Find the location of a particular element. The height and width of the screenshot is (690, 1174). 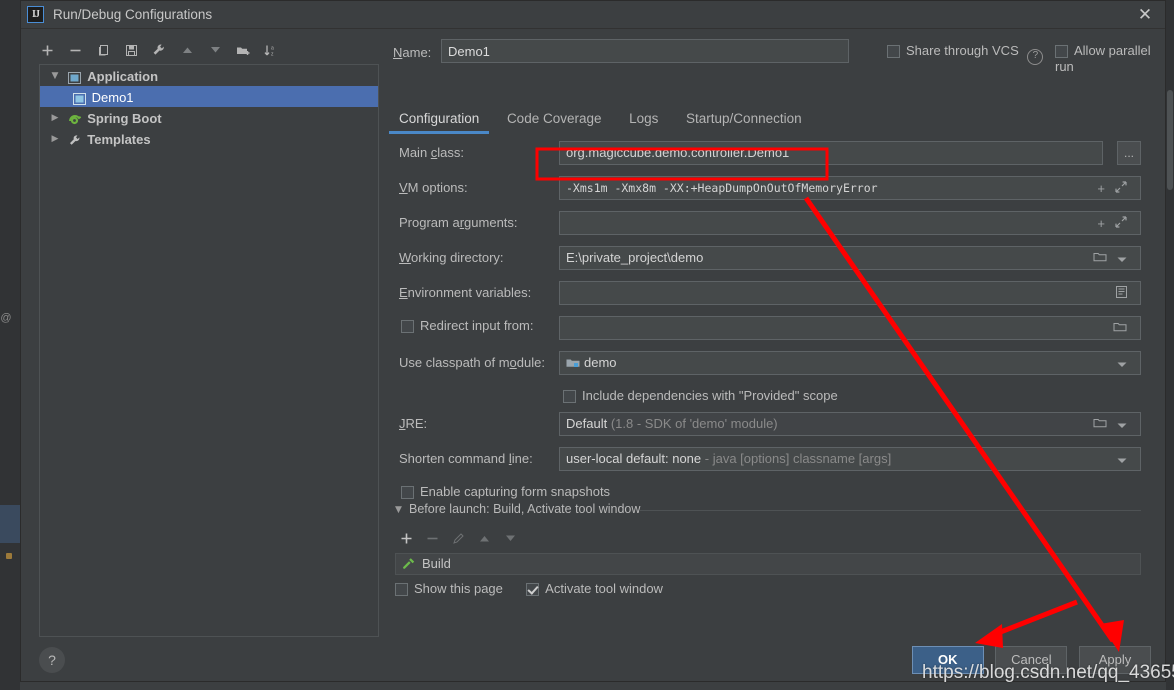

tab-logs: Logs is located at coordinates (643, 120).